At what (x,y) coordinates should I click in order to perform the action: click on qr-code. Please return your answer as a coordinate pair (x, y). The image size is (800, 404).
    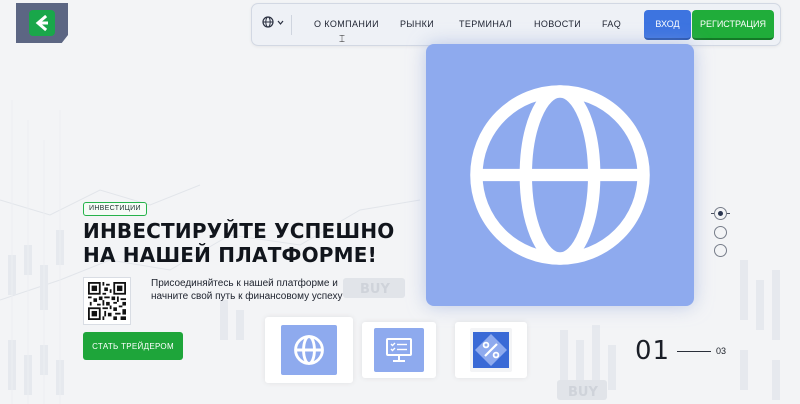
    Looking at the image, I should click on (107, 301).